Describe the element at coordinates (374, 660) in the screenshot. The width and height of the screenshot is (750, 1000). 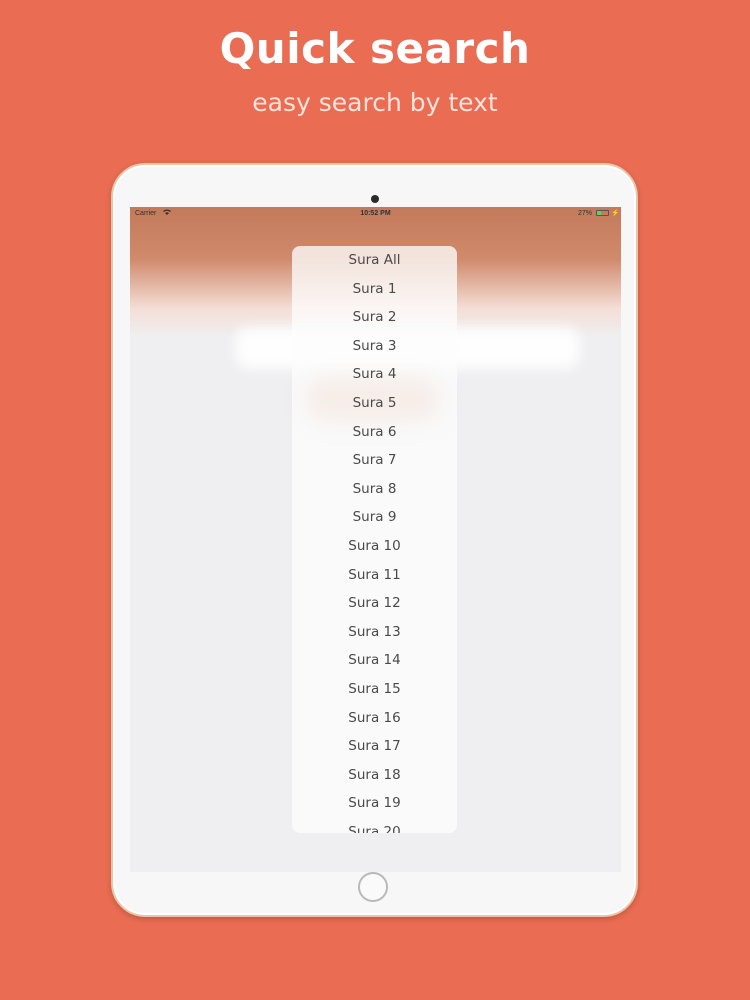
I see `picker-item: Sura 14` at that location.